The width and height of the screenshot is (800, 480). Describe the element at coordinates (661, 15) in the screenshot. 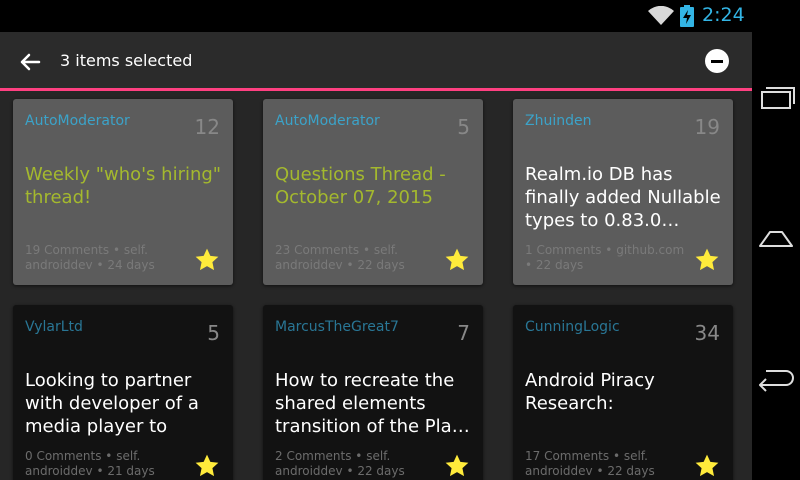

I see `wifi-icon` at that location.